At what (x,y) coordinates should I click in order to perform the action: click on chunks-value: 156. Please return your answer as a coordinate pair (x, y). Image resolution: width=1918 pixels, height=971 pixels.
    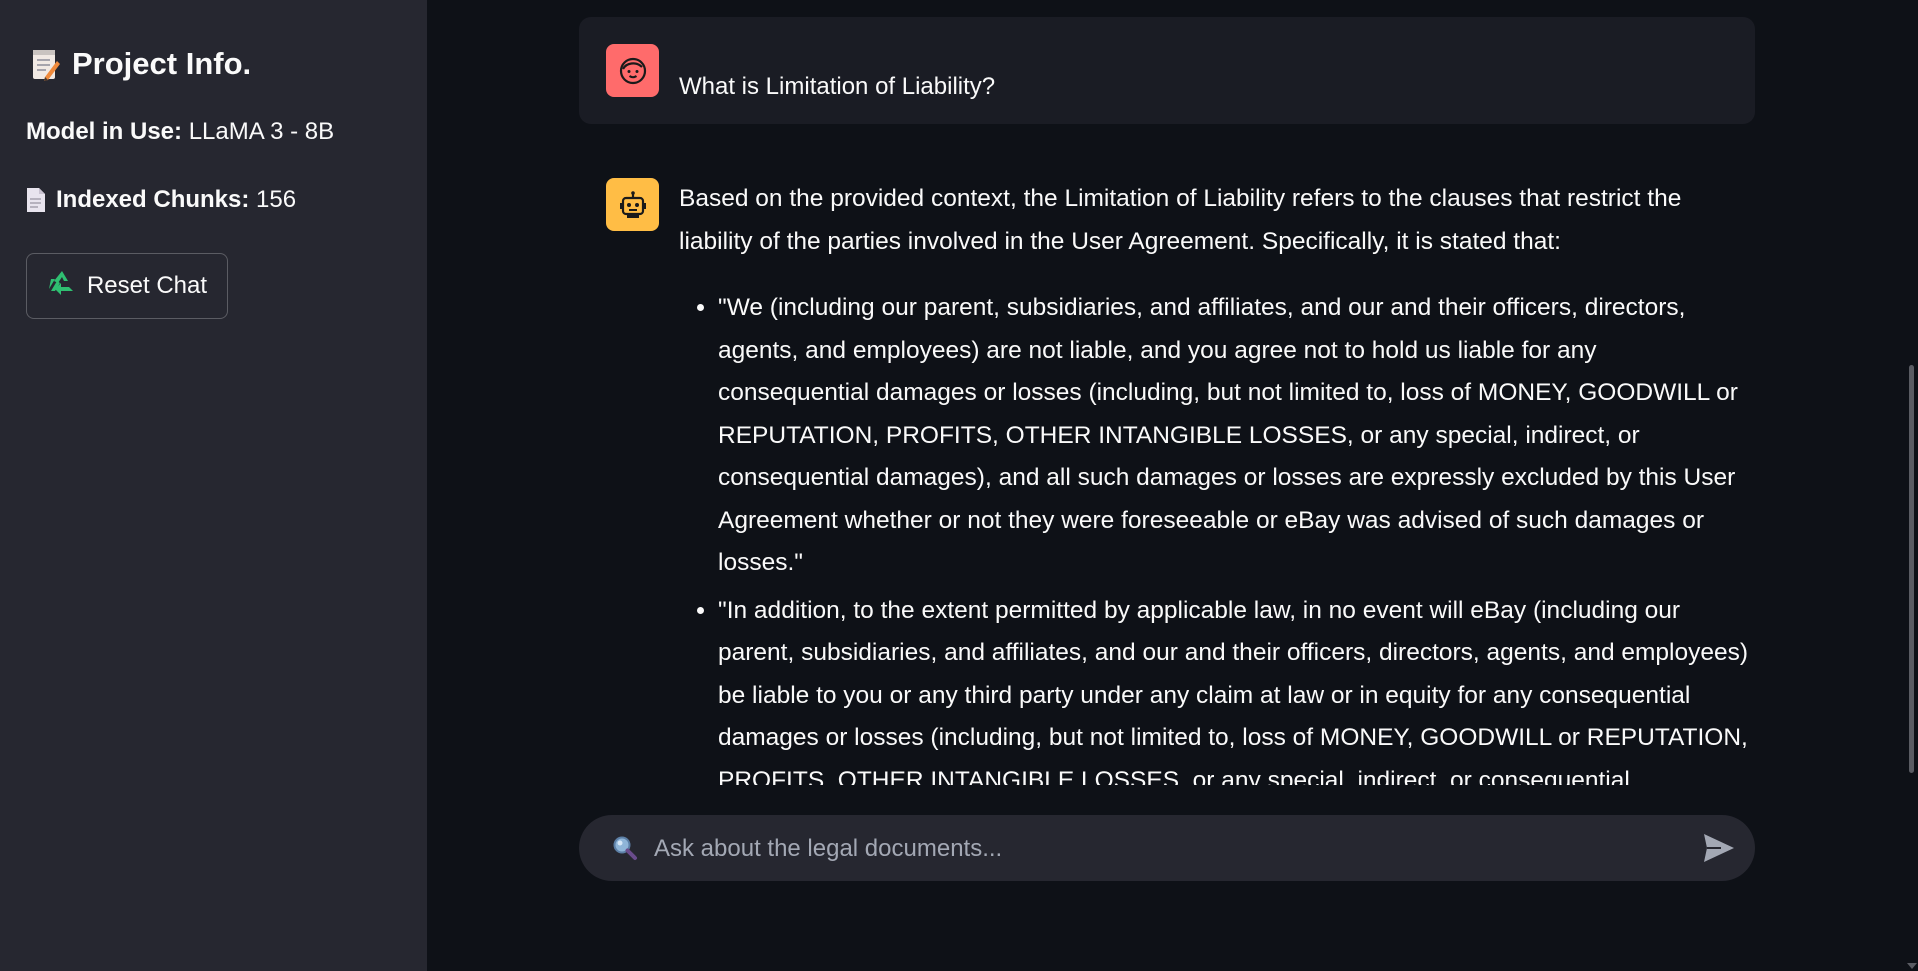
    Looking at the image, I should click on (276, 199).